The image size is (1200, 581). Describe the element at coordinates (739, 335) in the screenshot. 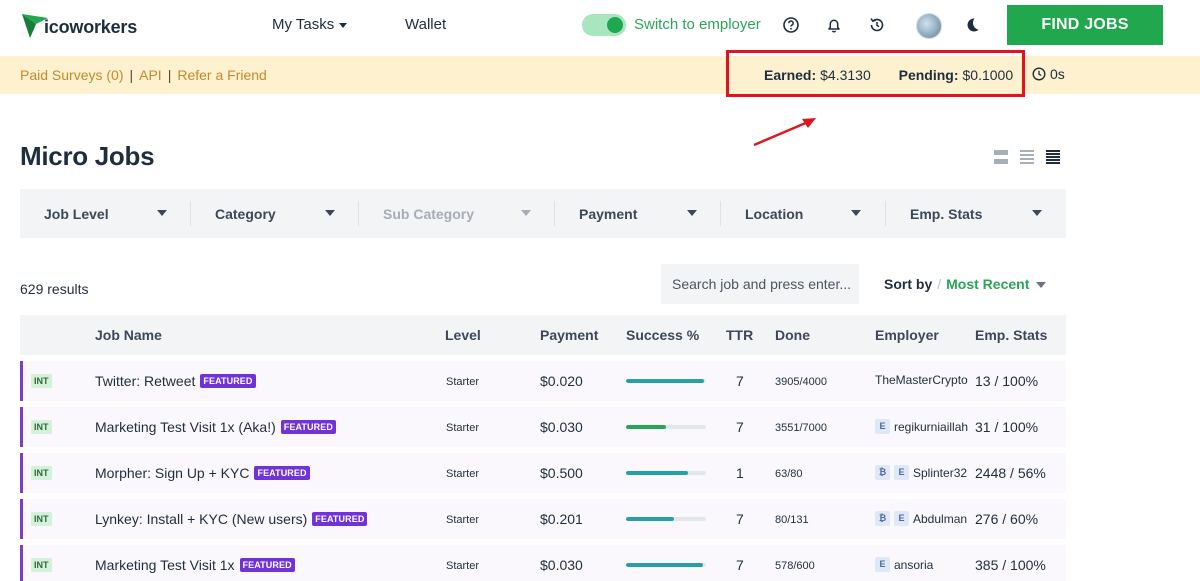

I see `col-ttr: TTR` at that location.